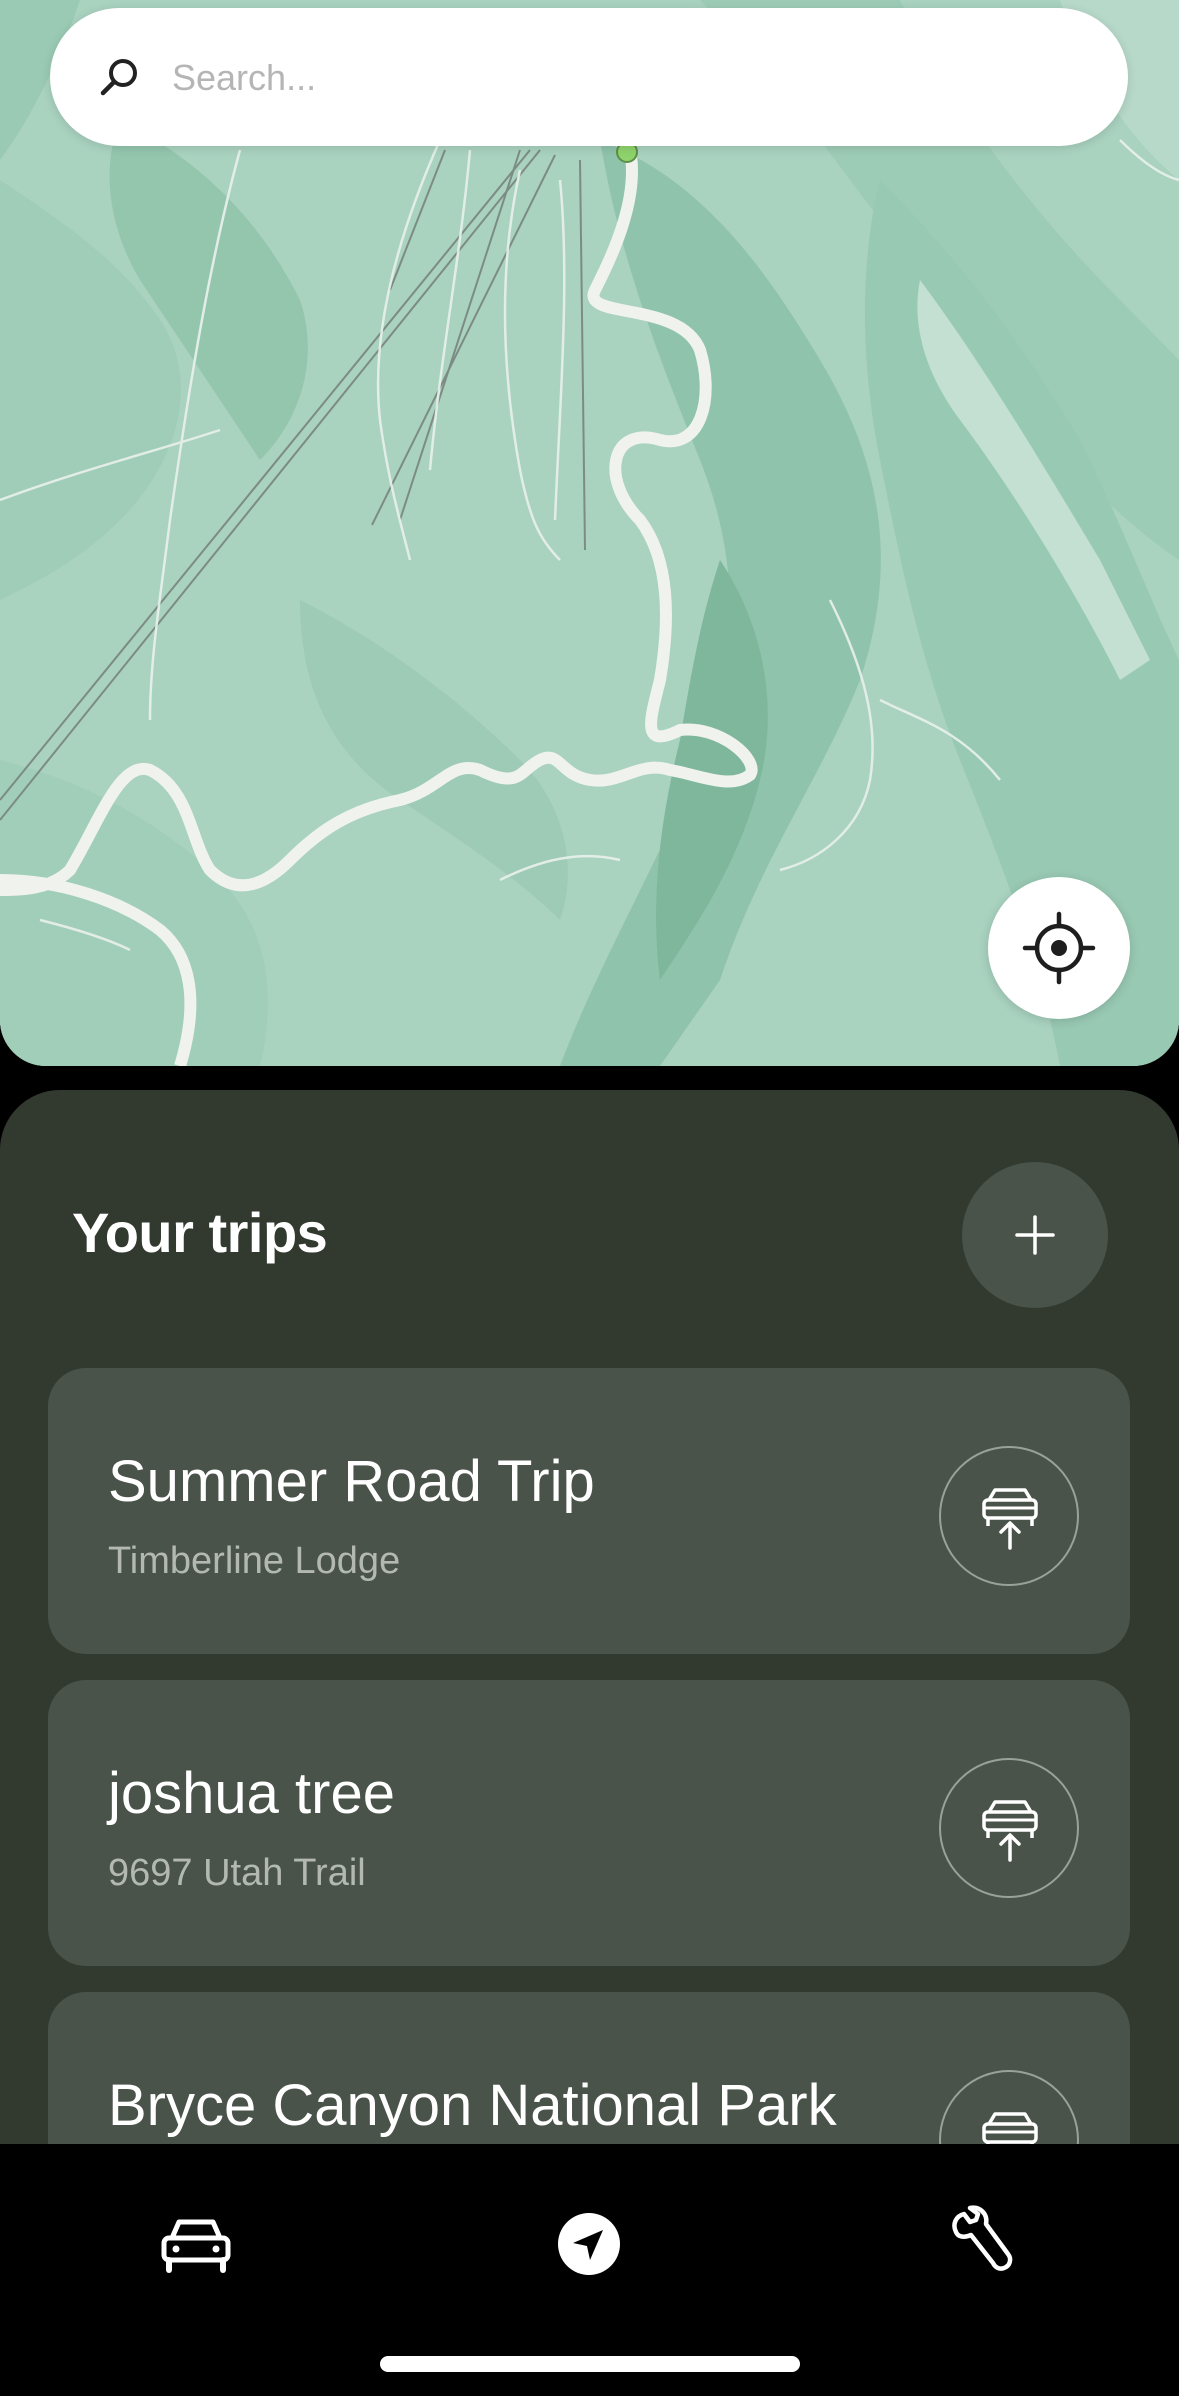 The width and height of the screenshot is (1179, 2396). What do you see at coordinates (237, 1873) in the screenshot?
I see `trip-location: 9697 Utah Trail` at bounding box center [237, 1873].